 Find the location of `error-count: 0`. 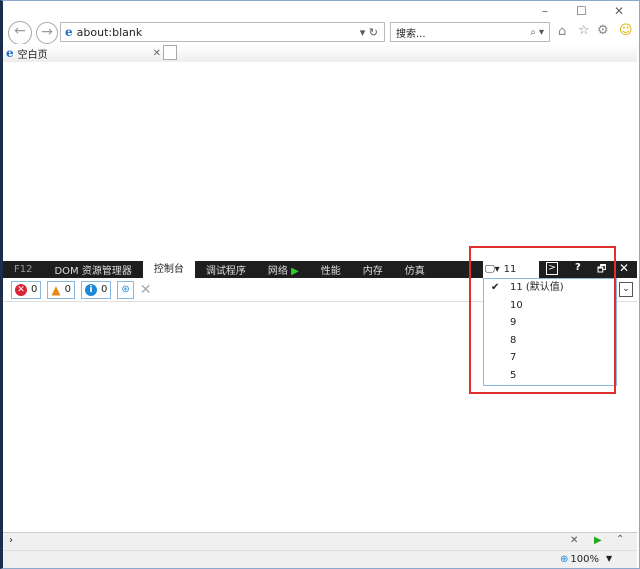

error-count: 0 is located at coordinates (34, 289).